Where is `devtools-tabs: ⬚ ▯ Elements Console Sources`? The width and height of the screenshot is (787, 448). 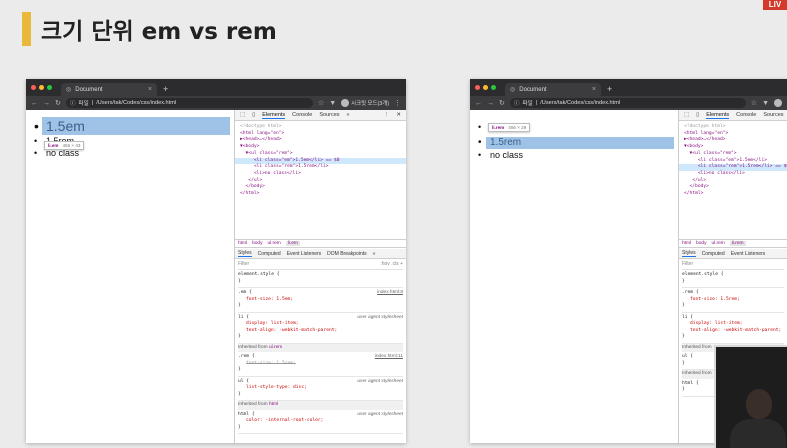
devtools-tabs: ⬚ ▯ Elements Console Sources is located at coordinates (733, 115).